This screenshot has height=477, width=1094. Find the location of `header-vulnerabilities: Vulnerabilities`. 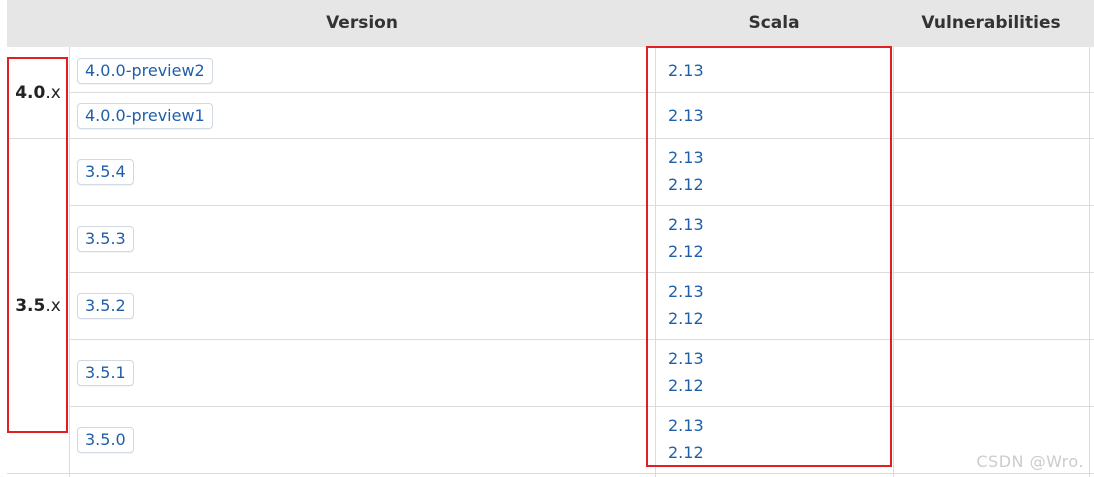

header-vulnerabilities: Vulnerabilities is located at coordinates (991, 23).